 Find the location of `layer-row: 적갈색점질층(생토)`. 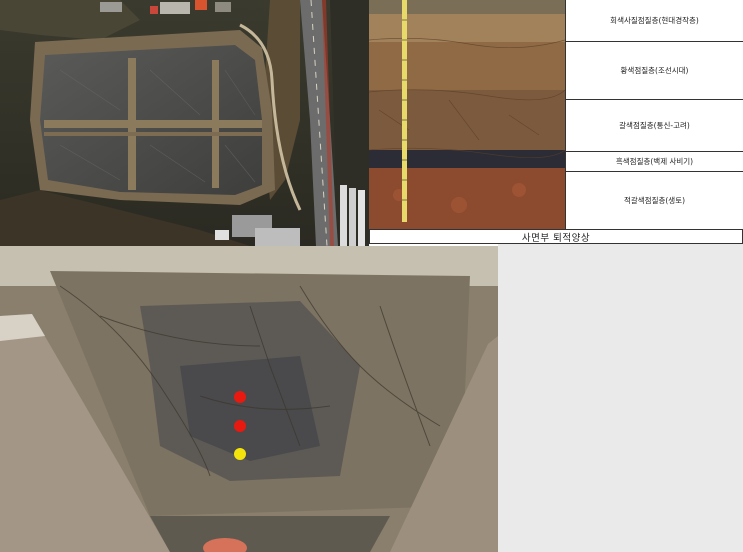

layer-row: 적갈색점질층(생토) is located at coordinates (654, 200).